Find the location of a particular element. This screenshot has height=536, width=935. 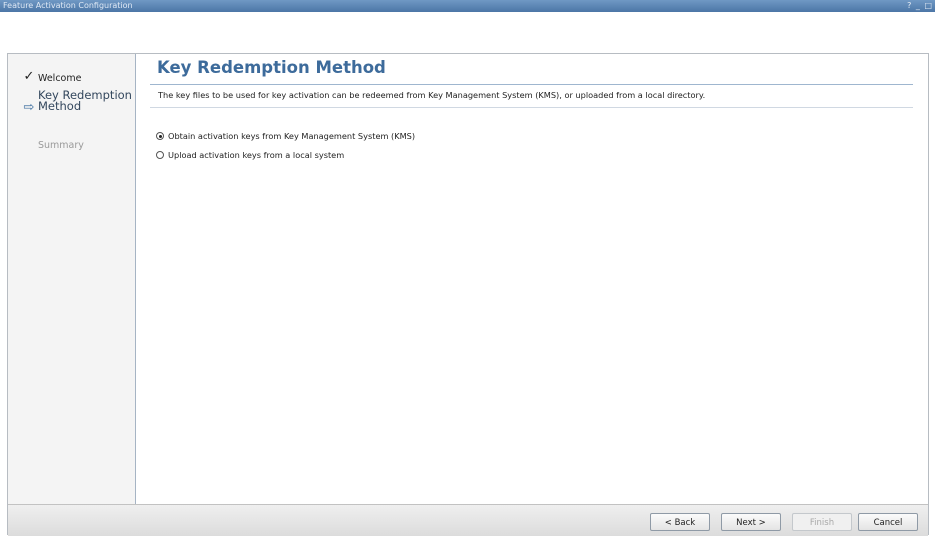

window-title: Feature Activation Configuration is located at coordinates (68, 5).